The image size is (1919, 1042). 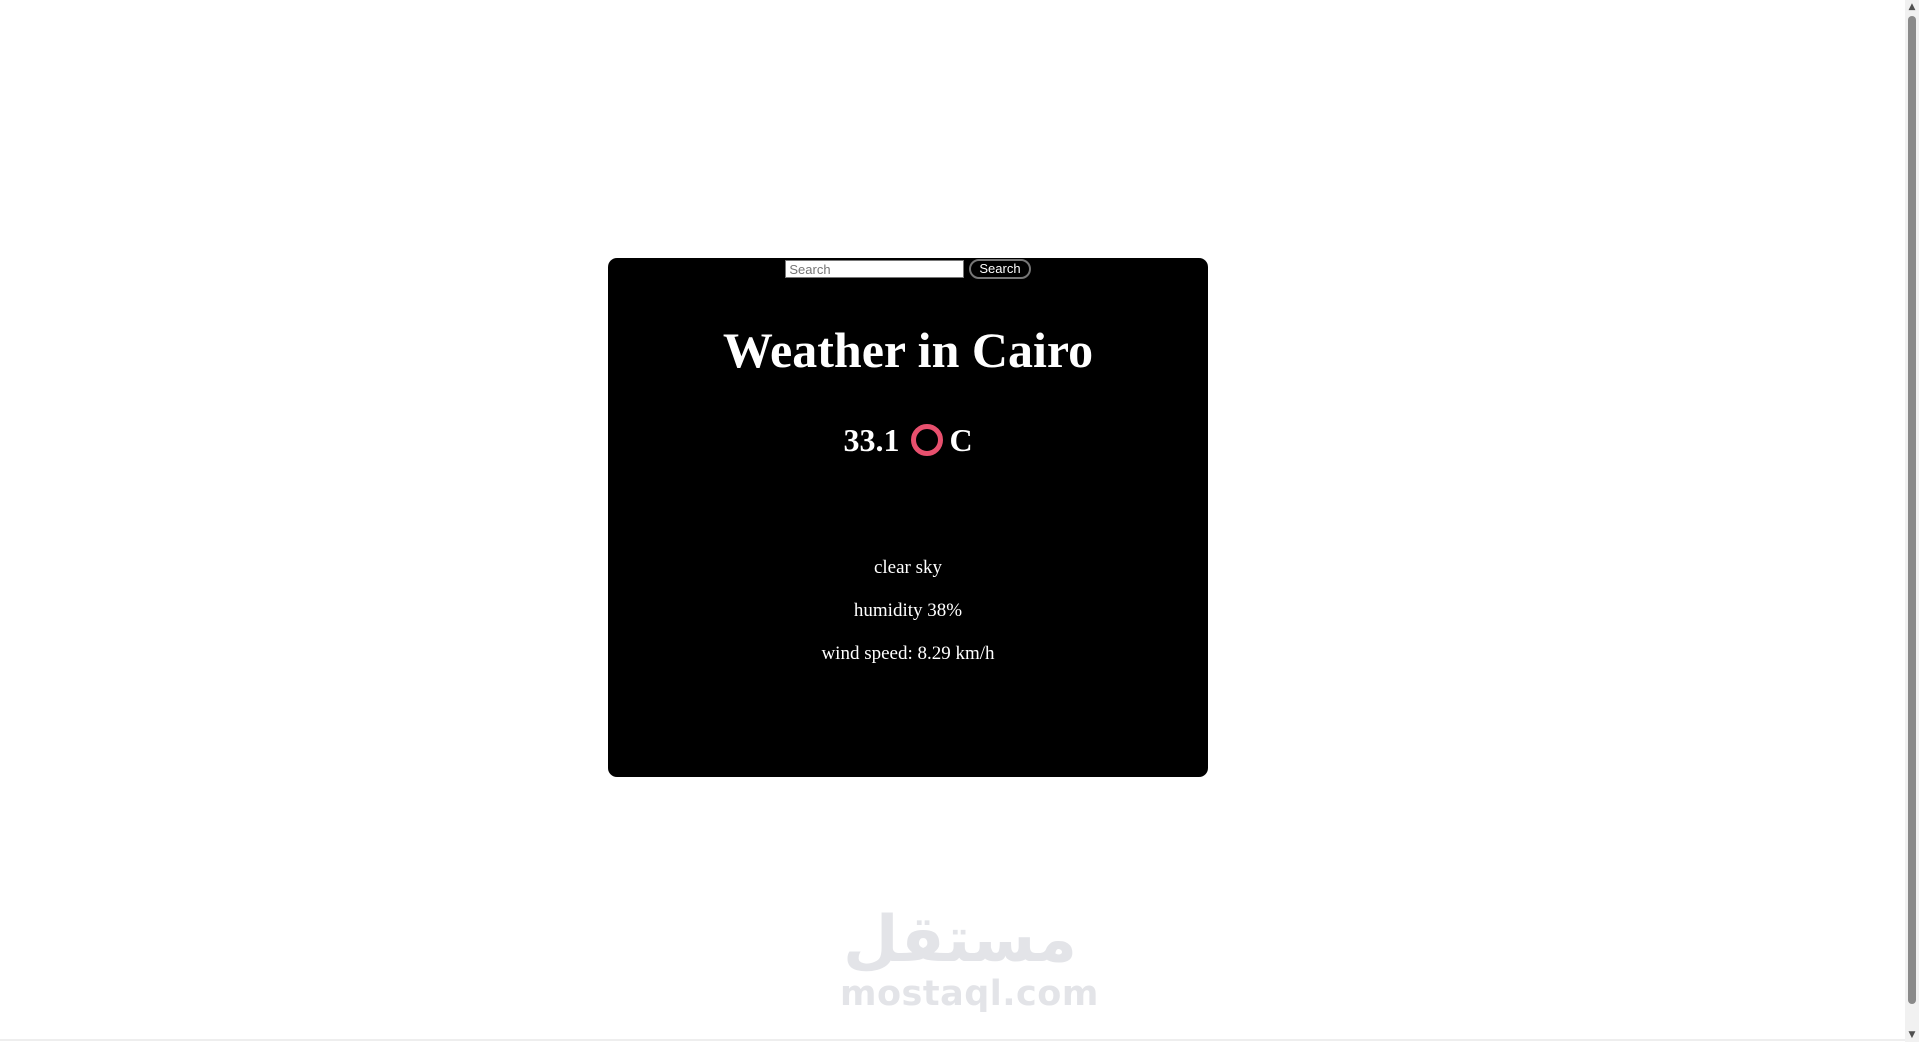 What do you see at coordinates (1912, 1035) in the screenshot?
I see `chevron-down-icon: ▼` at bounding box center [1912, 1035].